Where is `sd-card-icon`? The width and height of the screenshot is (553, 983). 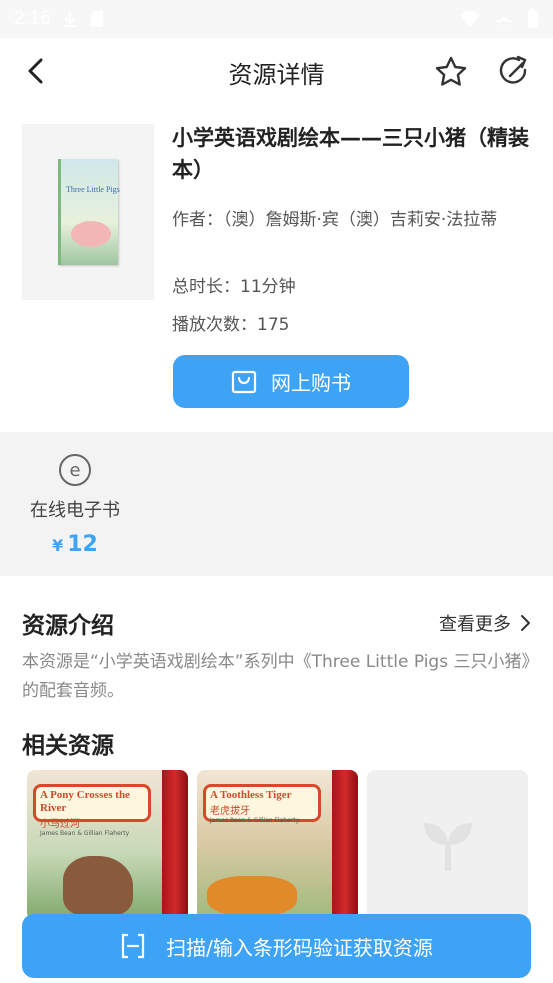
sd-card-icon is located at coordinates (96, 19).